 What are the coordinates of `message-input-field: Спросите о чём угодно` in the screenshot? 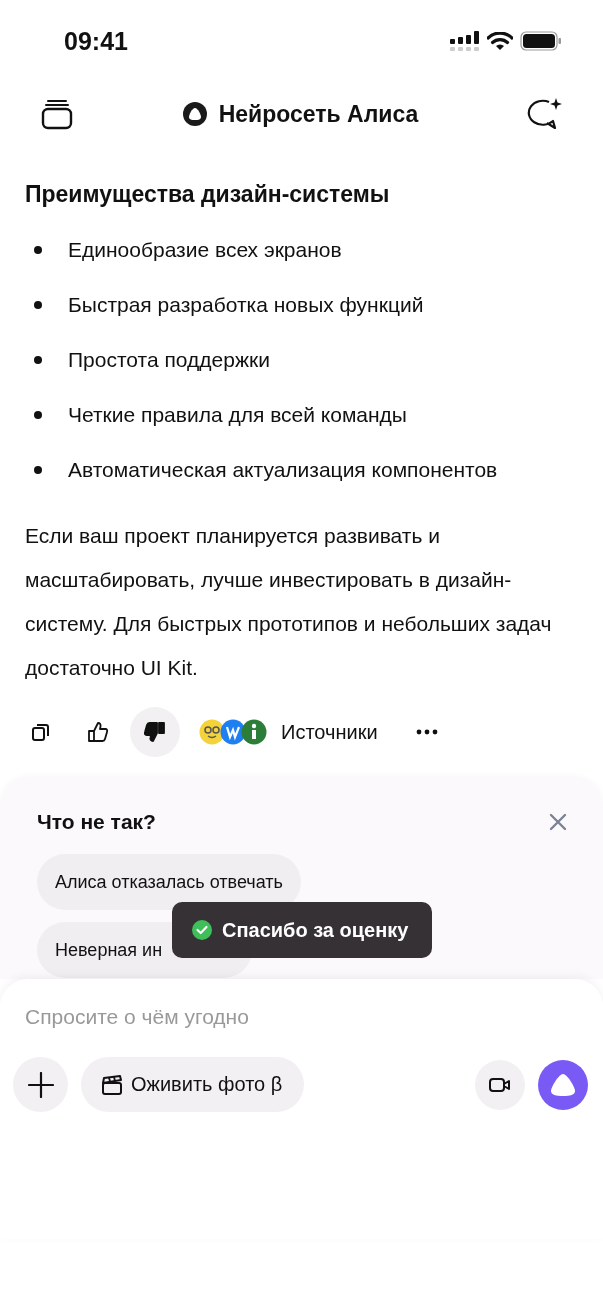 It's located at (295, 1017).